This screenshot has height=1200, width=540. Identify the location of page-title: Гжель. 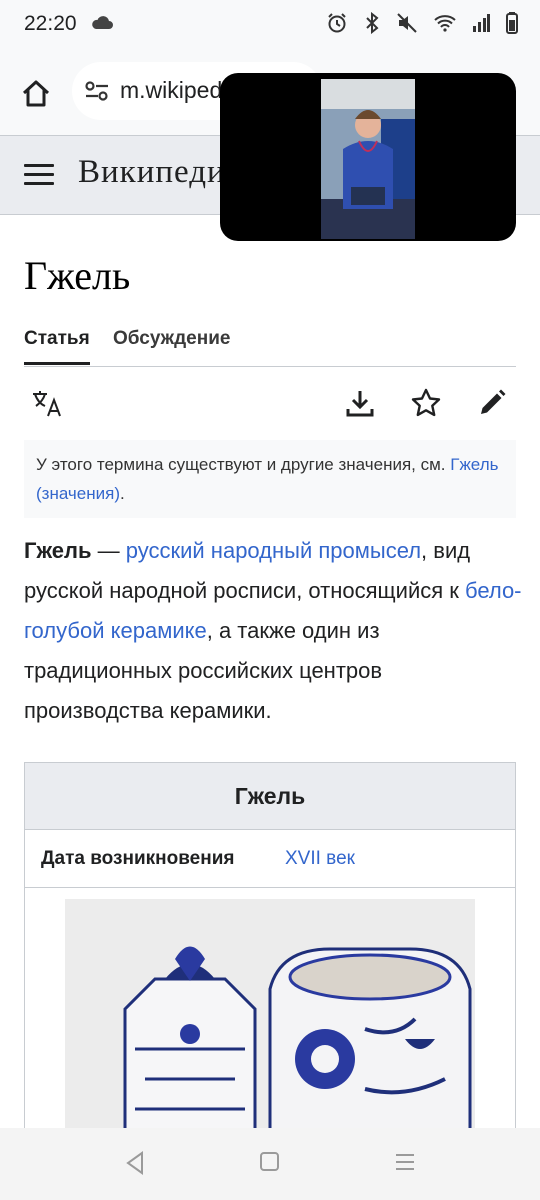
(77, 275).